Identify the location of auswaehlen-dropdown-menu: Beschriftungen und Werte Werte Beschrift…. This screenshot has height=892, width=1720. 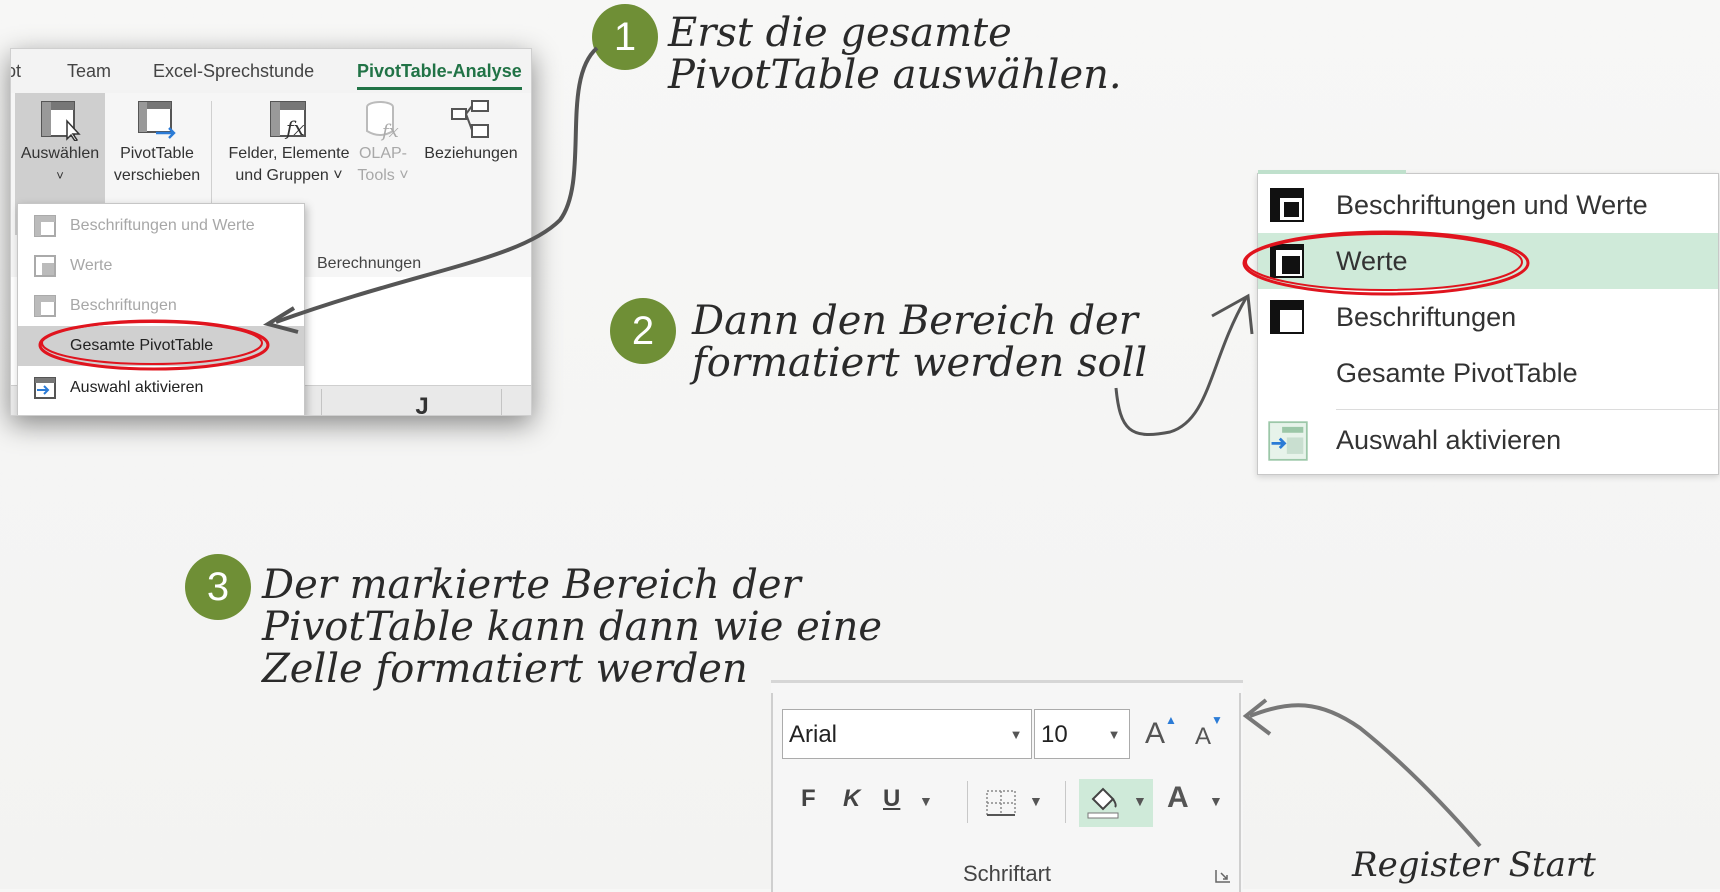
(161, 309).